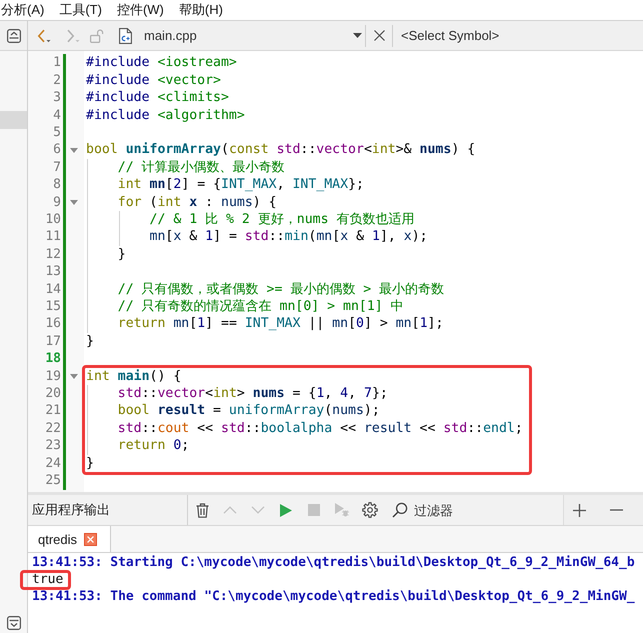 Image resolution: width=643 pixels, height=633 pixels. What do you see at coordinates (97, 35) in the screenshot?
I see `padlock-icon` at bounding box center [97, 35].